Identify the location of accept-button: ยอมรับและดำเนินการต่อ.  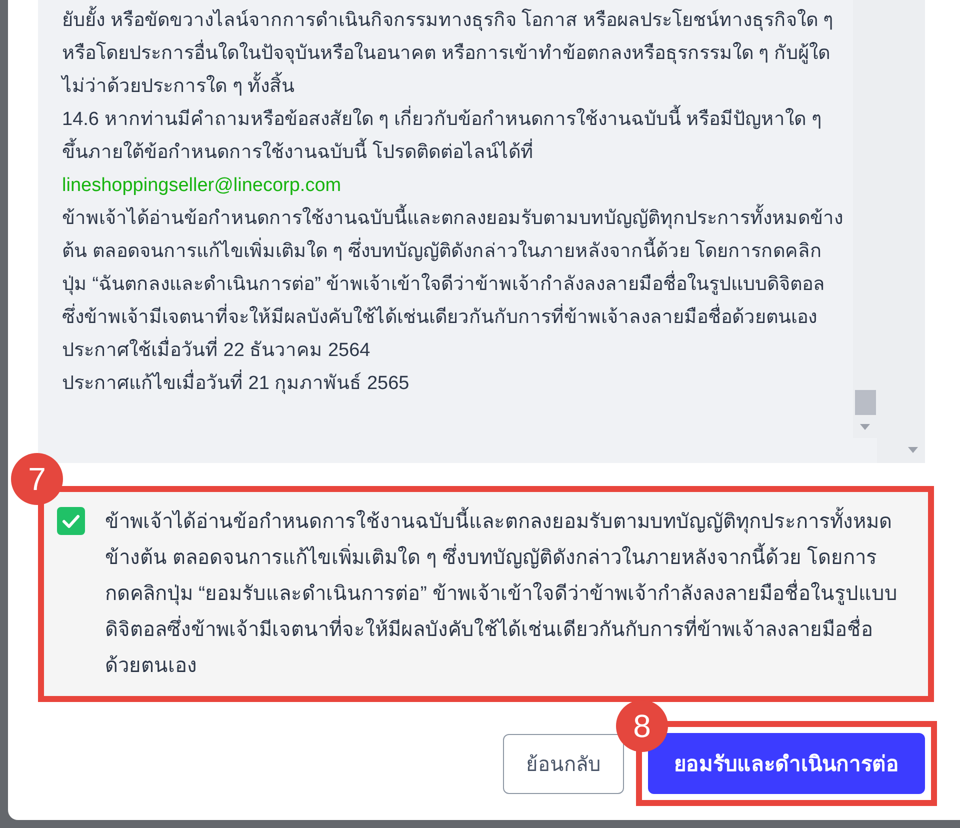
(786, 763).